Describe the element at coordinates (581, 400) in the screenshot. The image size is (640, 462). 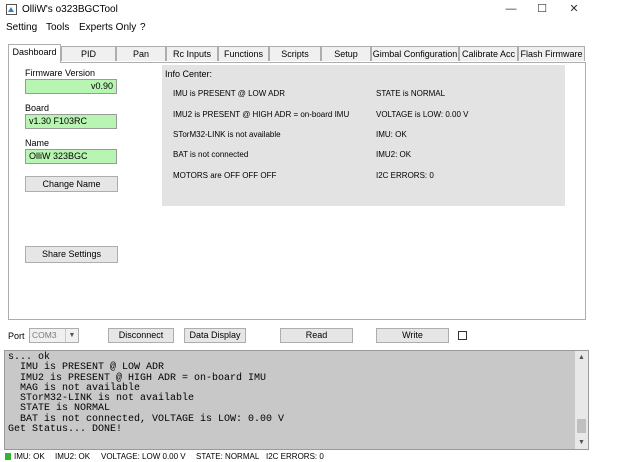
I see `console-scrollbar: ▲ ▼` at that location.